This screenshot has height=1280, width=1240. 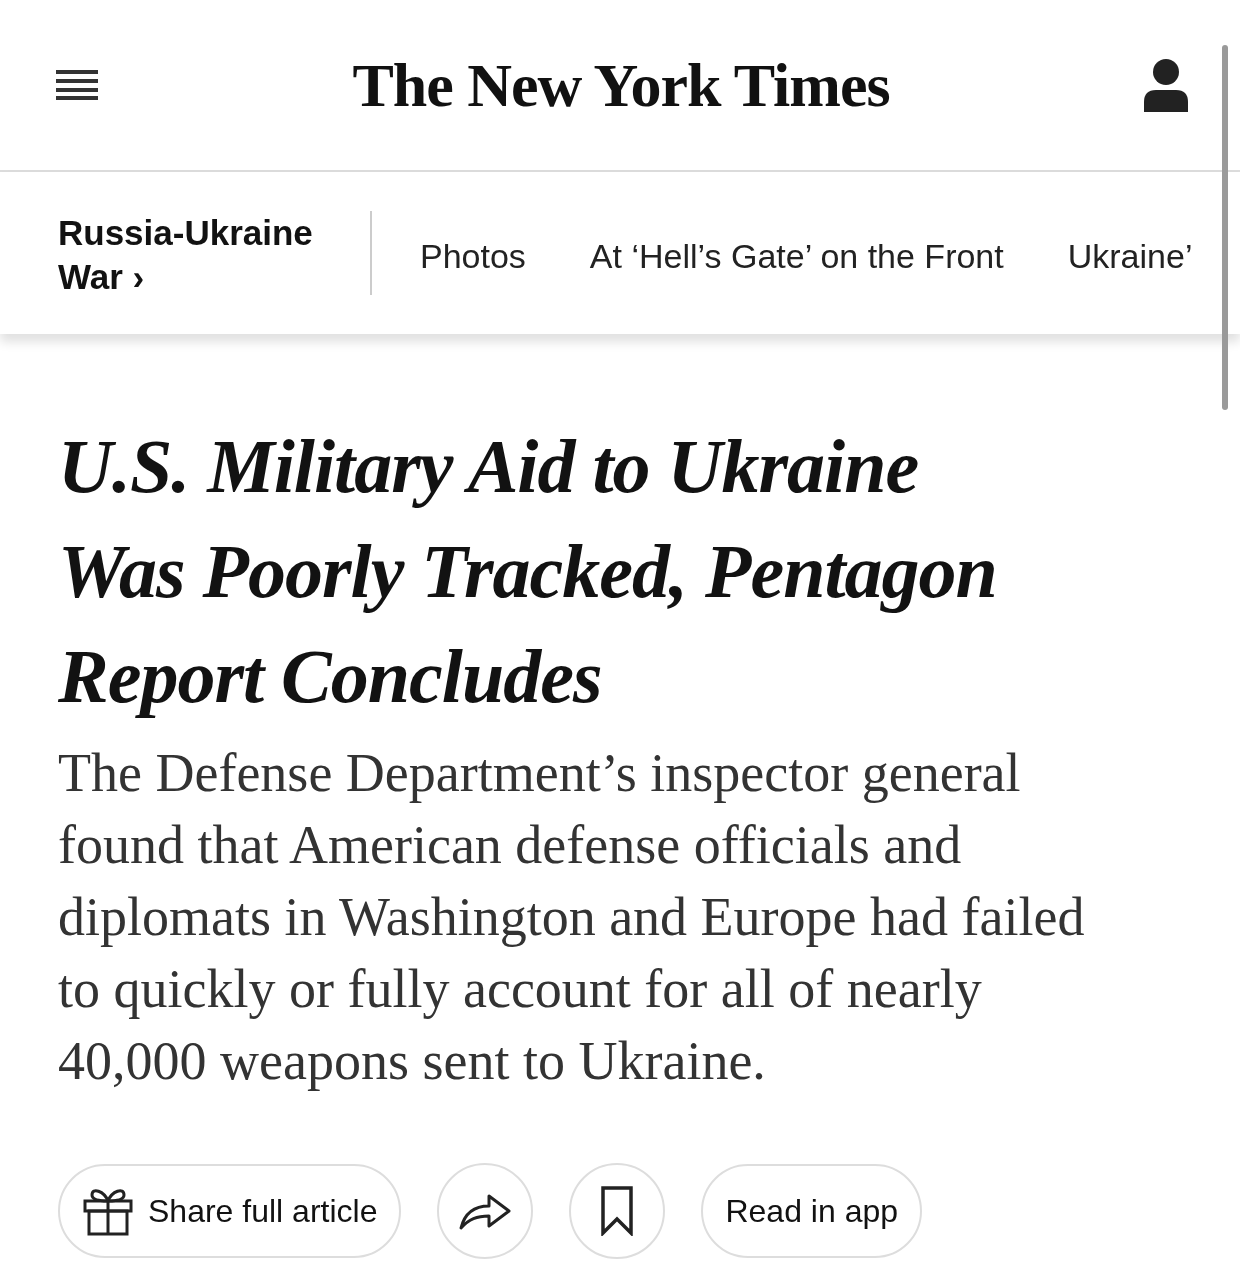 I want to click on share-icon, so click(x=485, y=1211).